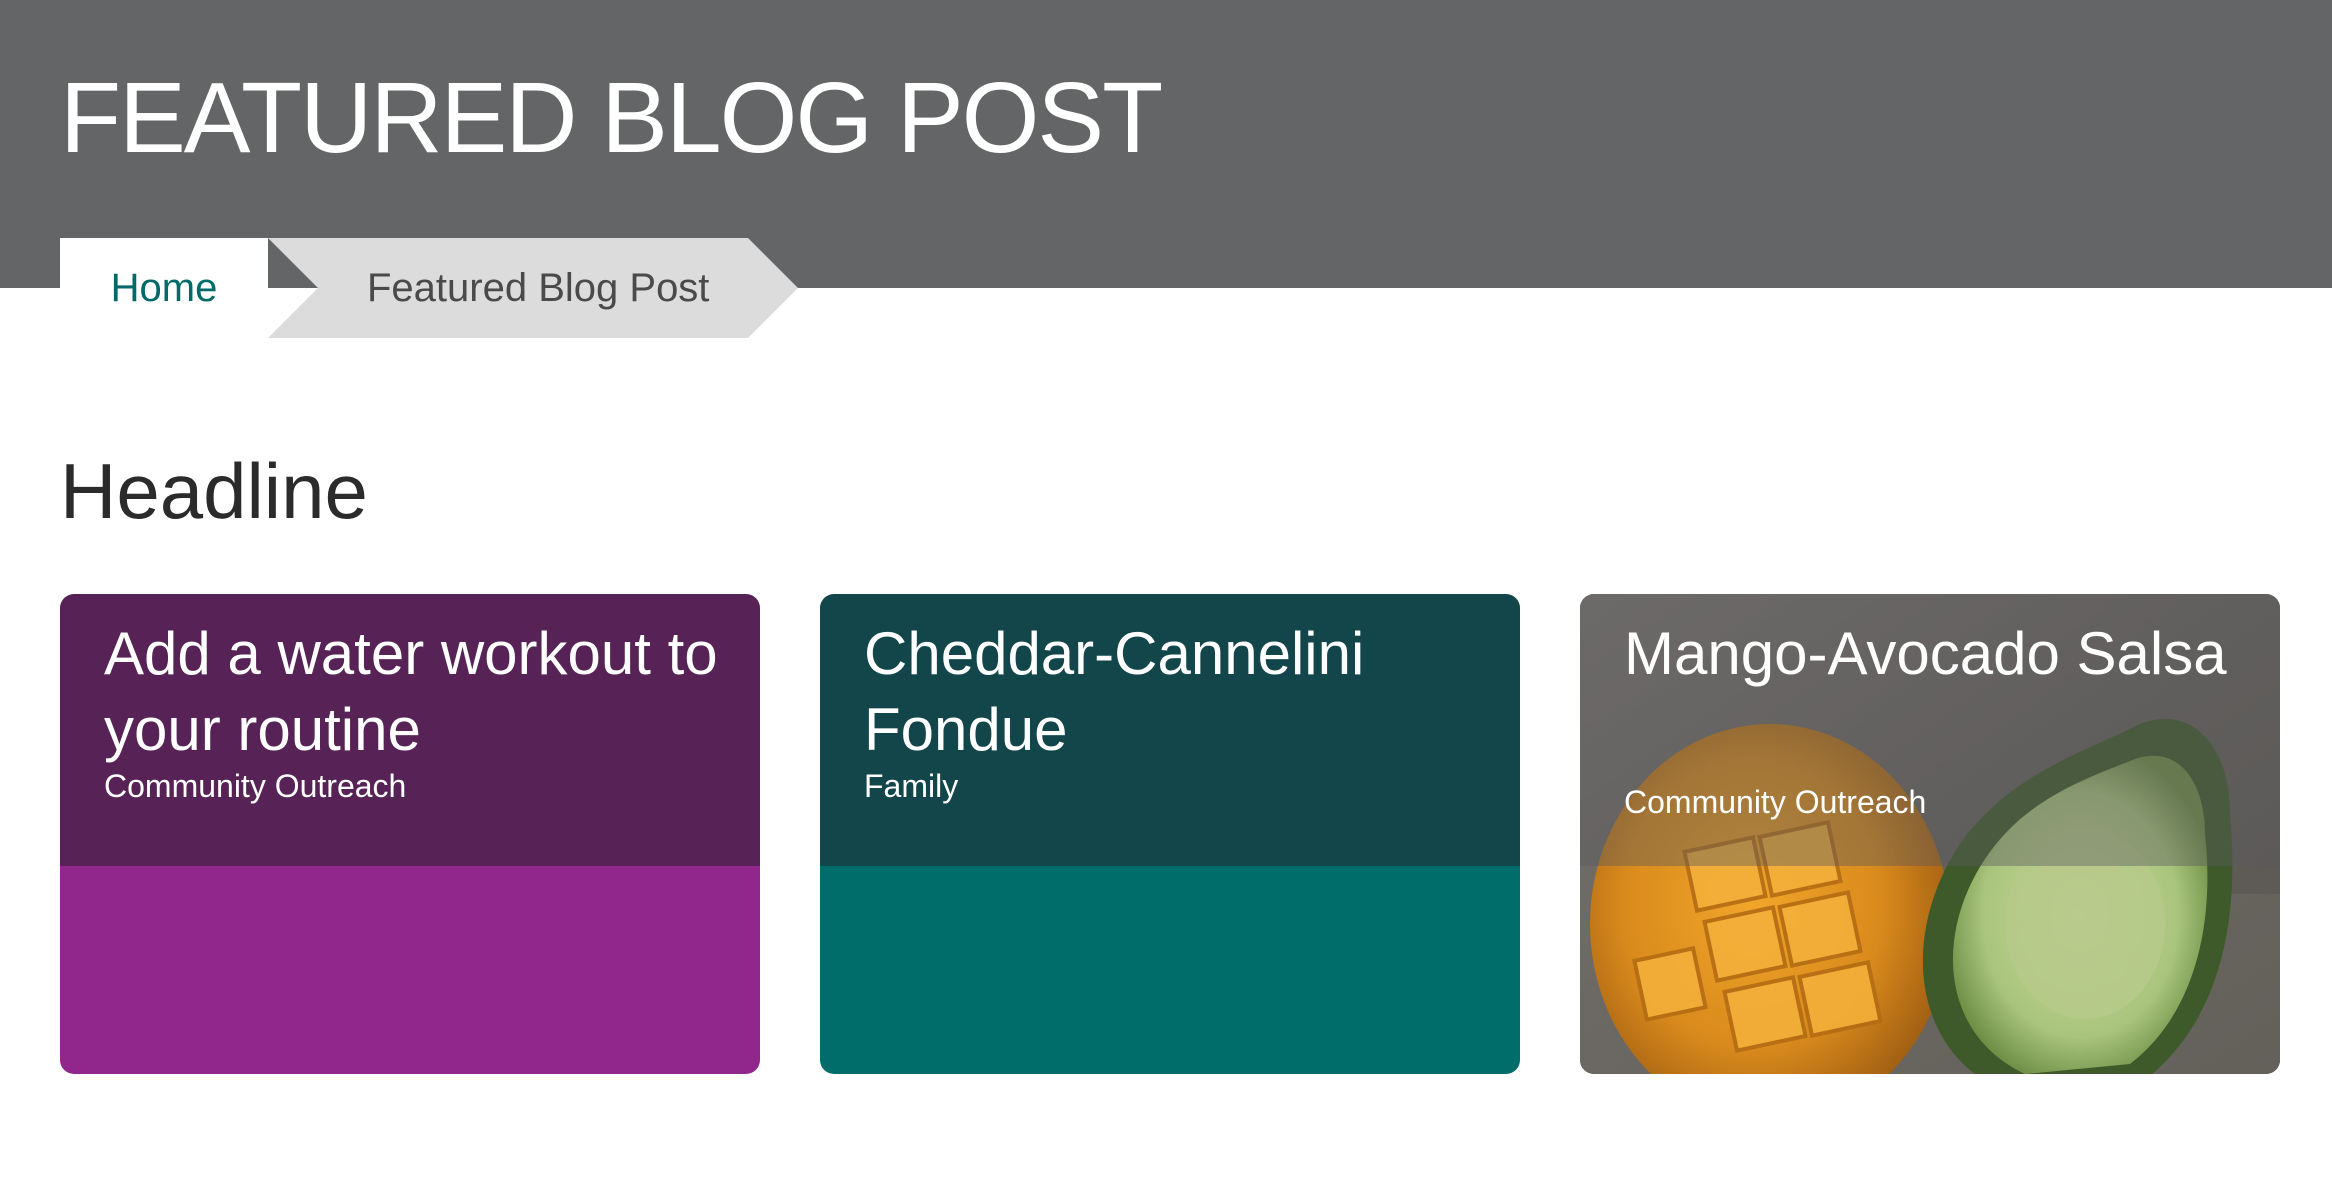 This screenshot has width=2332, height=1188. What do you see at coordinates (538, 288) in the screenshot?
I see `breadcrumb-current-page: Featured Blog Post` at bounding box center [538, 288].